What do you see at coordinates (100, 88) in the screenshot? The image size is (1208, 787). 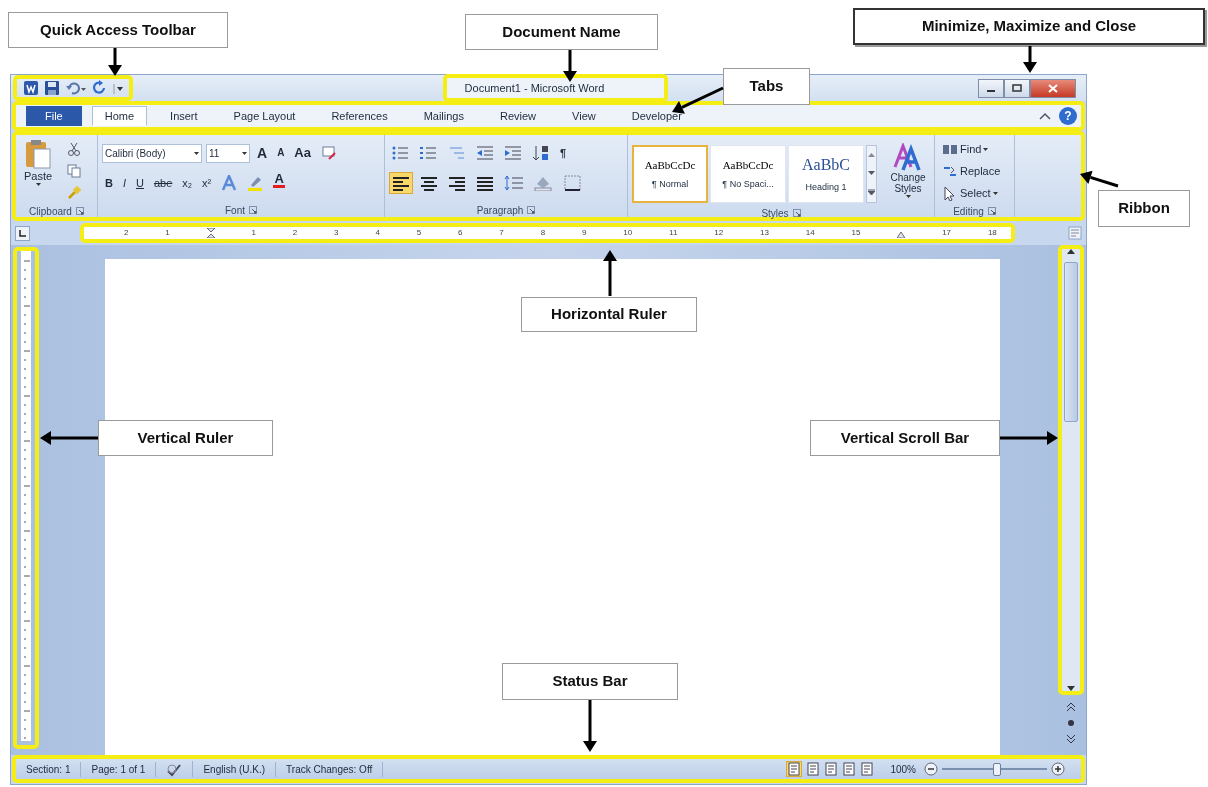 I see `redo-icon` at bounding box center [100, 88].